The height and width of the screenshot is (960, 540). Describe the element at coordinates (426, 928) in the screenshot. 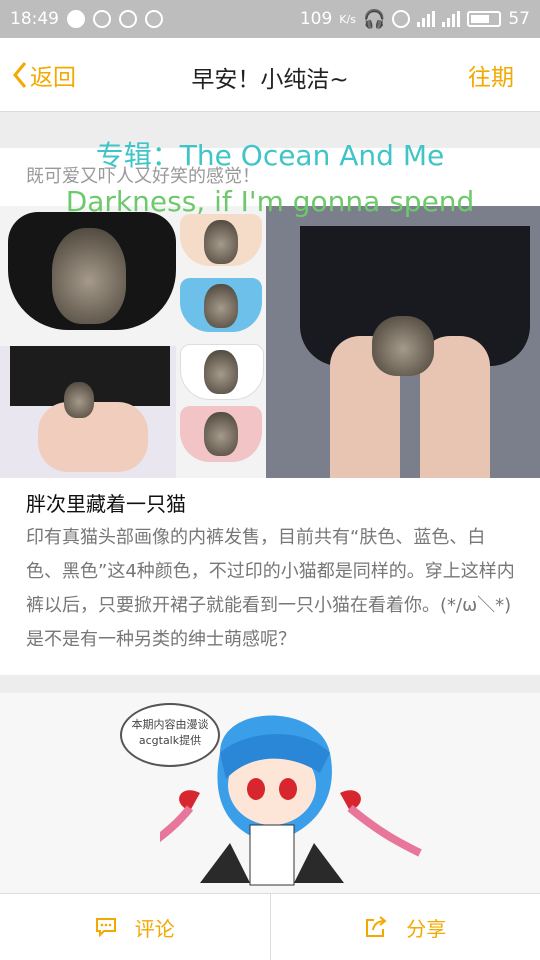

I see `share-label: 分享` at that location.